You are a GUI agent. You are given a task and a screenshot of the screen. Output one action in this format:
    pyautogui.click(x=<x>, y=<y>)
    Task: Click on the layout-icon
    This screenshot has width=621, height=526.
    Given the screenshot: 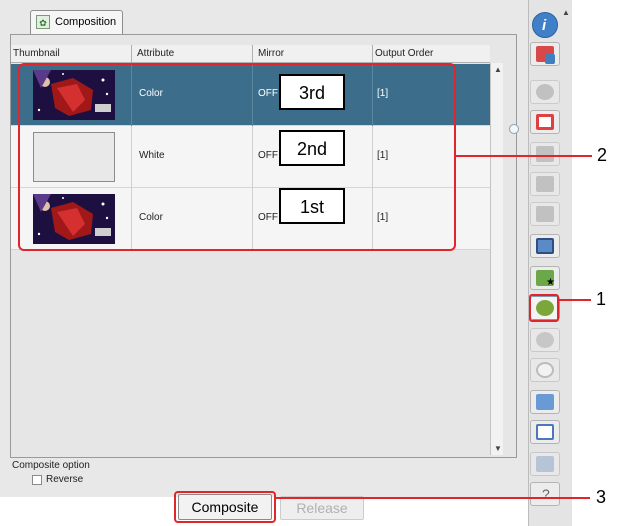 What is the action you would take?
    pyautogui.click(x=545, y=246)
    